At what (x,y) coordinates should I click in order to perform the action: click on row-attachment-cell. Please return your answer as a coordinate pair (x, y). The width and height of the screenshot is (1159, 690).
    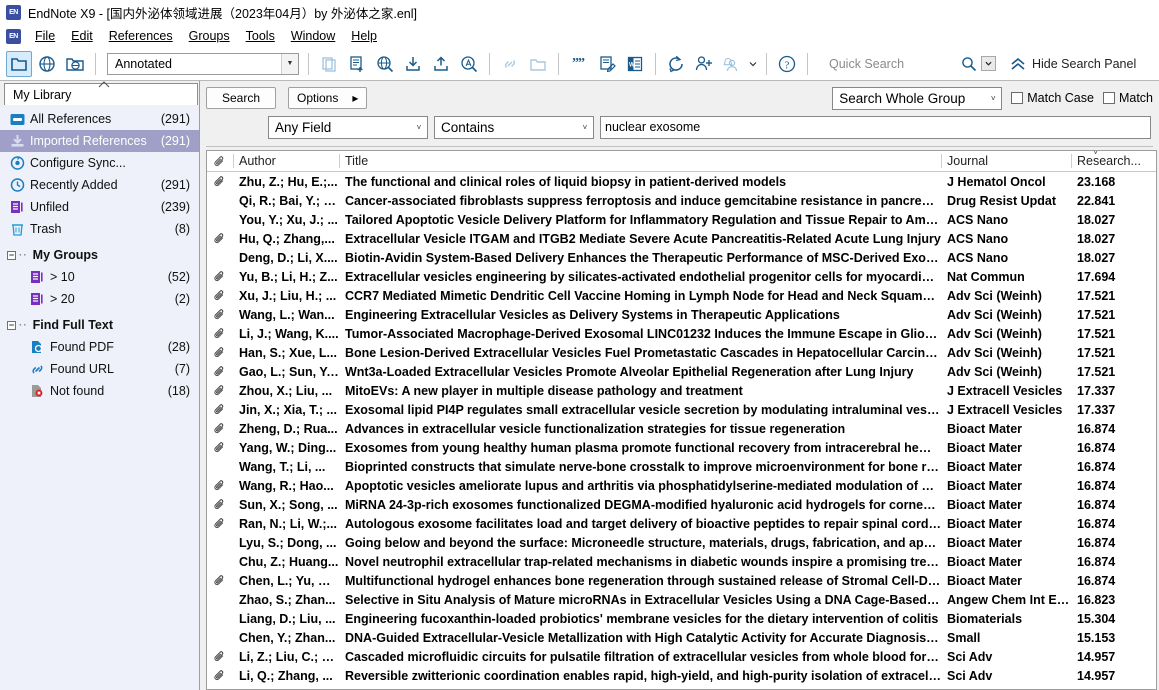
    Looking at the image, I should click on (220, 523).